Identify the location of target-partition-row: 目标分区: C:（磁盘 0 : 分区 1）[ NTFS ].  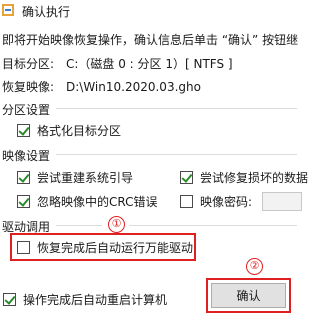
(117, 63).